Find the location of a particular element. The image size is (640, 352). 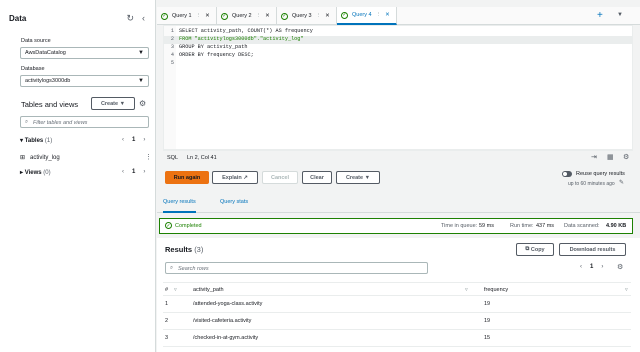

tab-query-2: ✓ Query 2 ⋮ ✕ is located at coordinates (247, 16).